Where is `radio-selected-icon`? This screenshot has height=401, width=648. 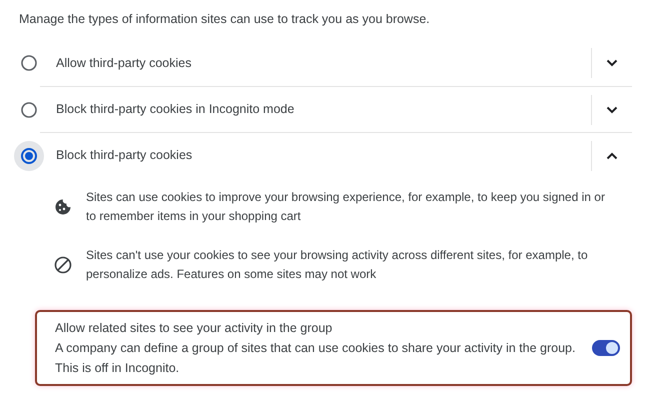
radio-selected-icon is located at coordinates (29, 156).